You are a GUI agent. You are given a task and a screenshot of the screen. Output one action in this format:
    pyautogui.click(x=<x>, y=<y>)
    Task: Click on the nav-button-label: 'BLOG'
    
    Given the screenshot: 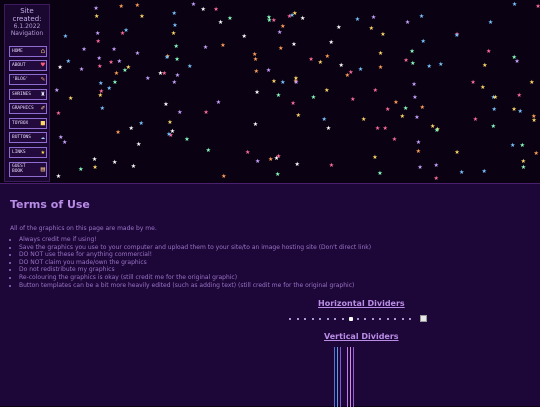 What is the action you would take?
    pyautogui.click(x=20, y=79)
    